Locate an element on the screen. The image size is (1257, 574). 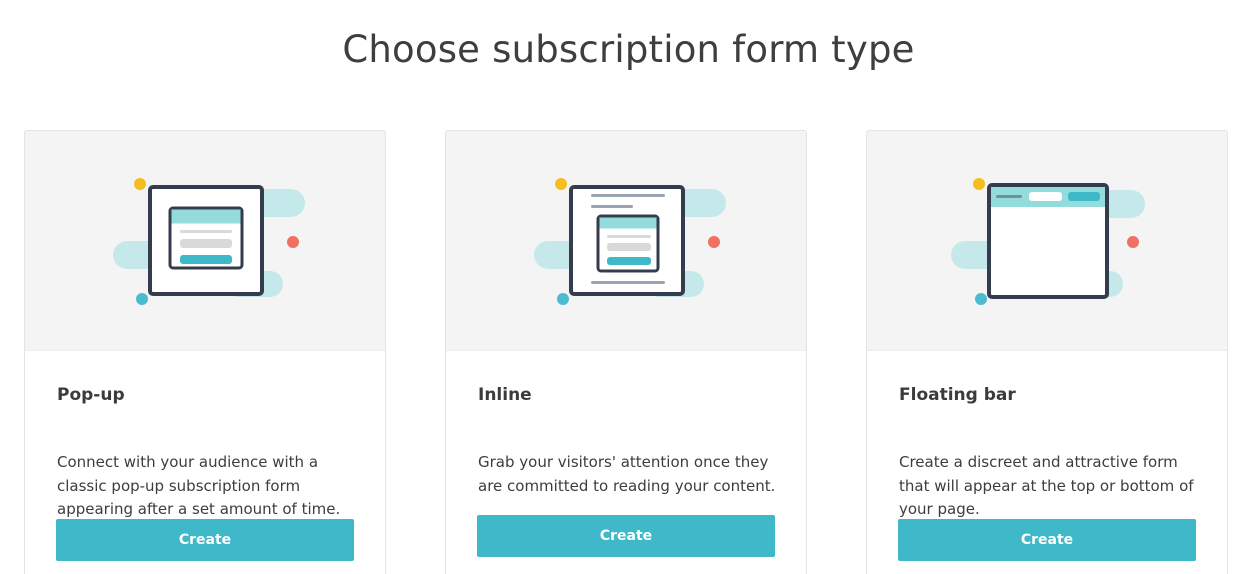
create-floating-bar-button: Create is located at coordinates (1047, 540).